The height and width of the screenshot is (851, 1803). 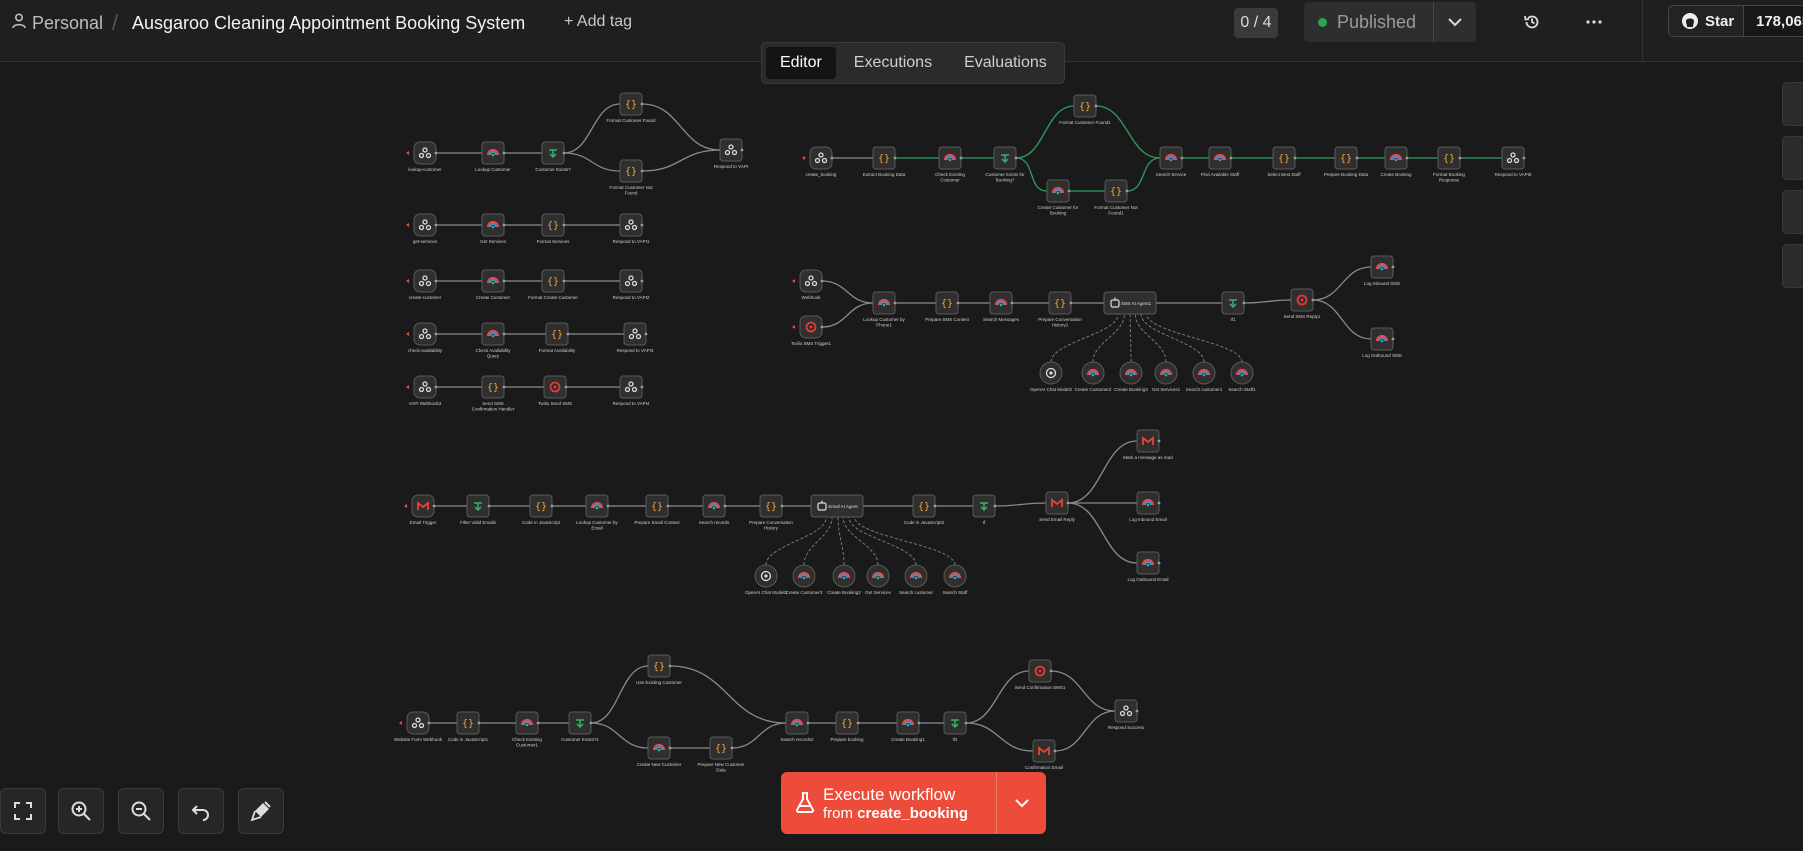 I want to click on workflow-node: {} Send SMS Confirmation Handler, so click(x=493, y=393).